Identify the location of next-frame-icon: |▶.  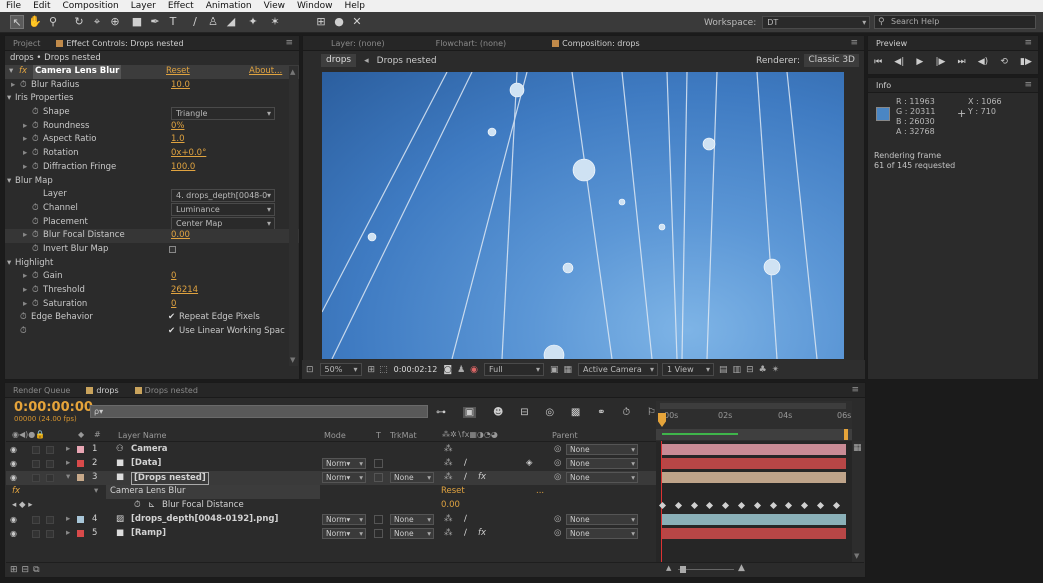
(940, 62).